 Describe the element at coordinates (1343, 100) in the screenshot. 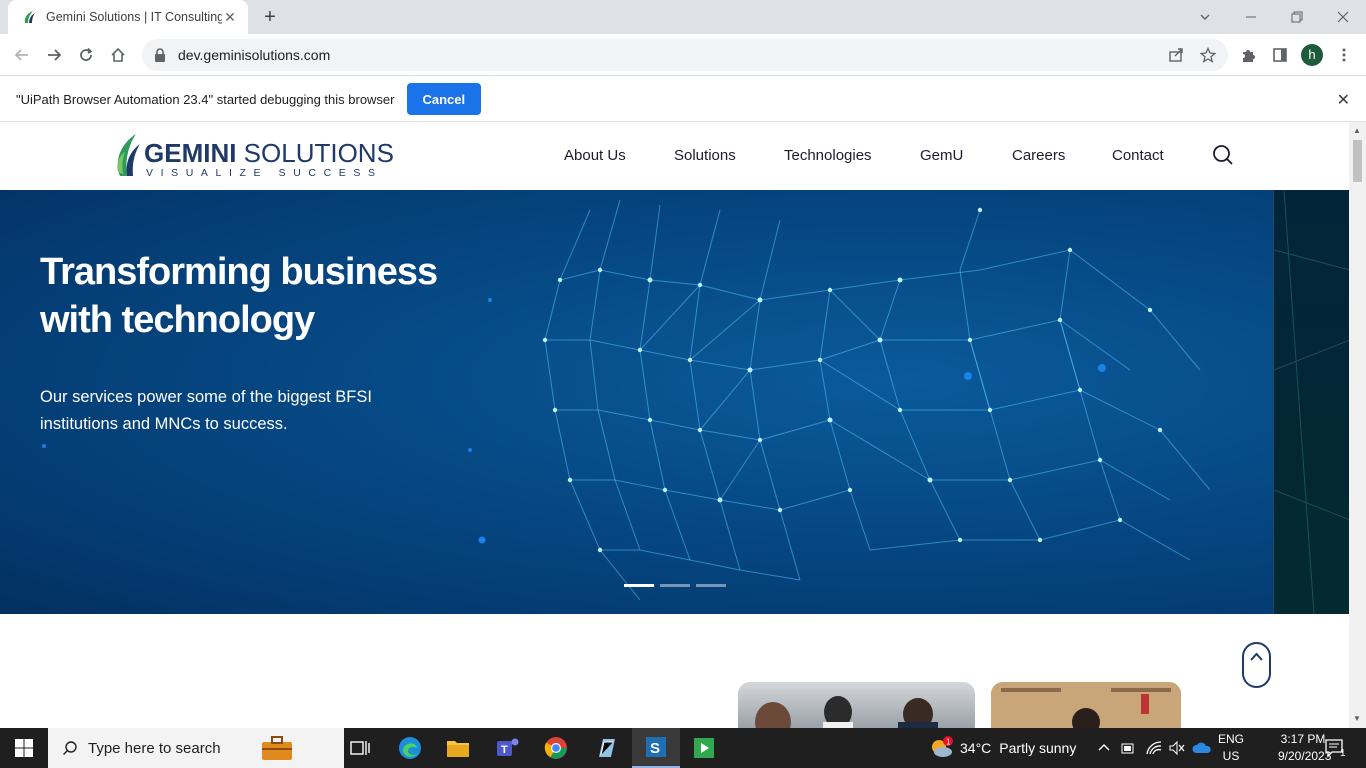

I see `infobar-close-icon: ✕` at that location.